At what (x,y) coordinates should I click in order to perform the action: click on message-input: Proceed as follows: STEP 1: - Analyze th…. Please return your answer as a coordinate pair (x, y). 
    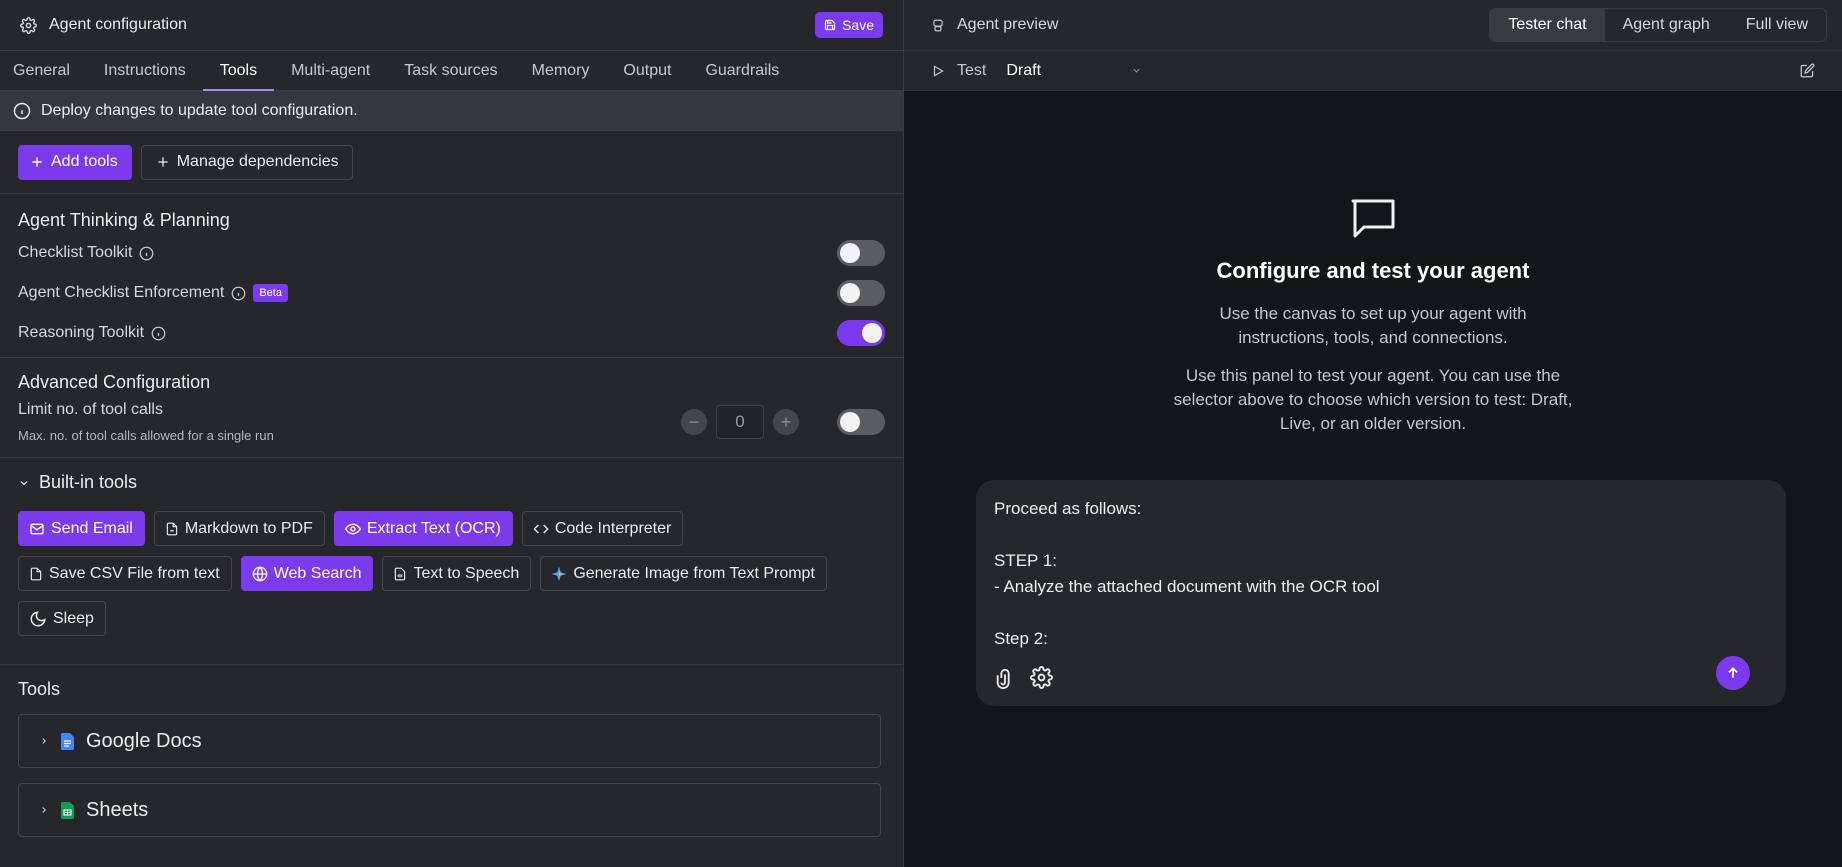
    Looking at the image, I should click on (1381, 574).